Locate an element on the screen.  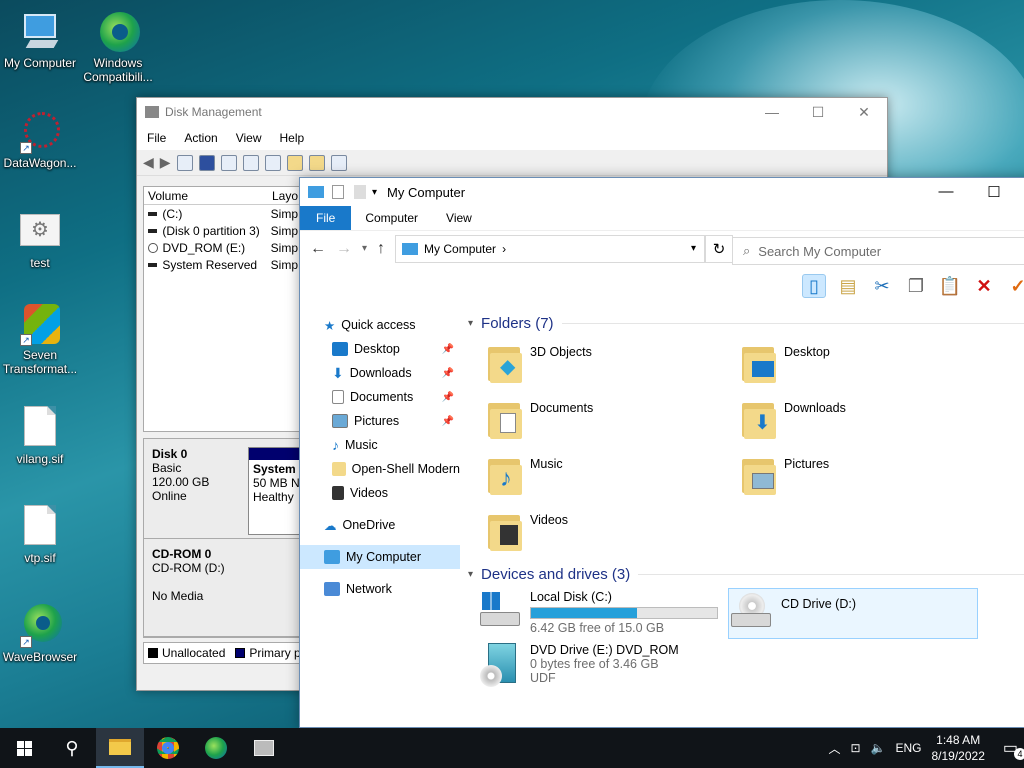
desktop-icon-test: ⚙ test is located at coordinates (40, 240).